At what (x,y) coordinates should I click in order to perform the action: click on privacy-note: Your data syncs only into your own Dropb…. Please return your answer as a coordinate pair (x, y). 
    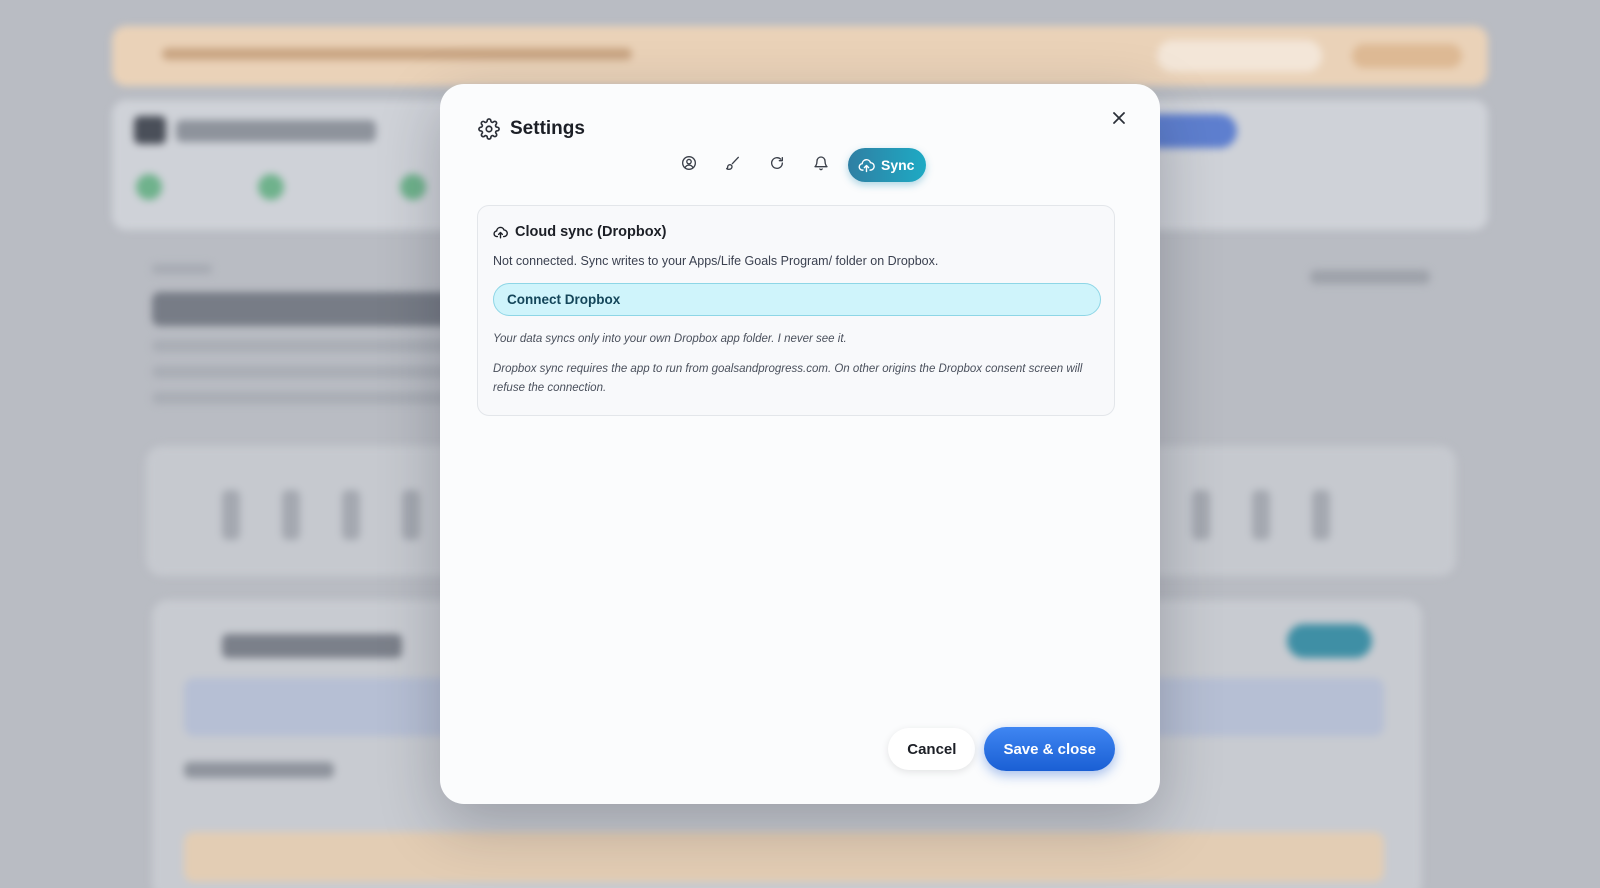
    Looking at the image, I should click on (670, 339).